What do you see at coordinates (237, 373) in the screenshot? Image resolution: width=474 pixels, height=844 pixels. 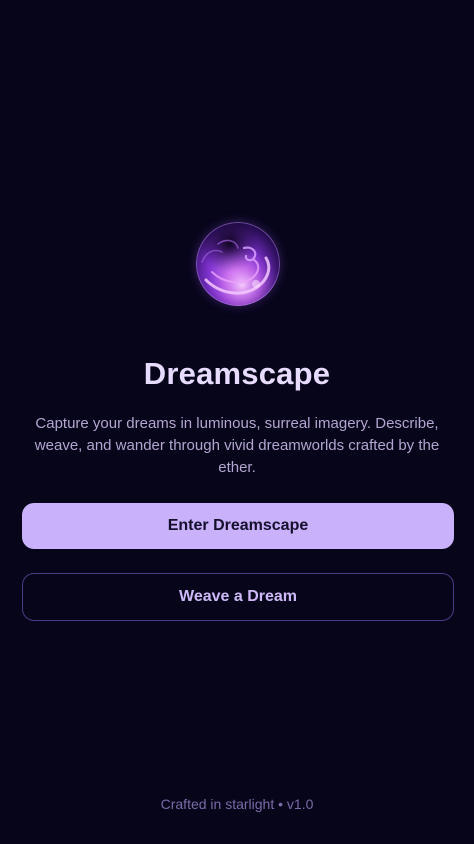 I see `app-title: Dreamscape` at bounding box center [237, 373].